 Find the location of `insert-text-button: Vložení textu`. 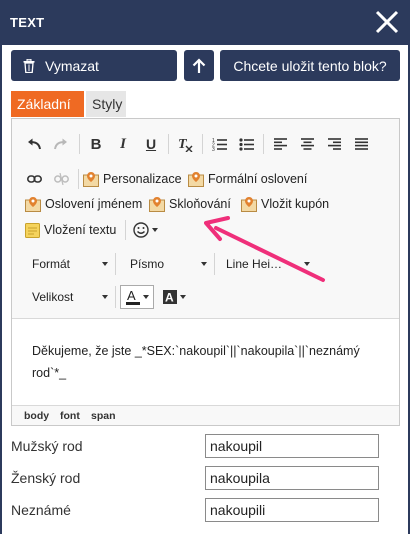

insert-text-button: Vložení textu is located at coordinates (70, 230).